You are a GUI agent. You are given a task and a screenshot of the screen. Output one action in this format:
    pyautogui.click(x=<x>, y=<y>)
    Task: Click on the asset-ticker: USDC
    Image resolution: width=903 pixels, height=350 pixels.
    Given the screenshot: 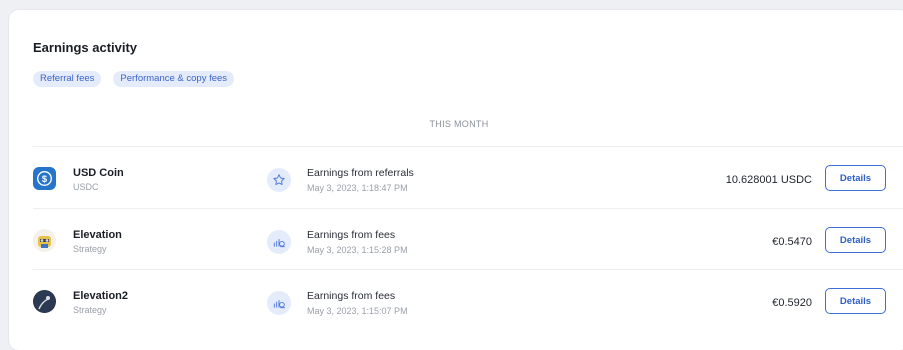 What is the action you would take?
    pyautogui.click(x=86, y=187)
    